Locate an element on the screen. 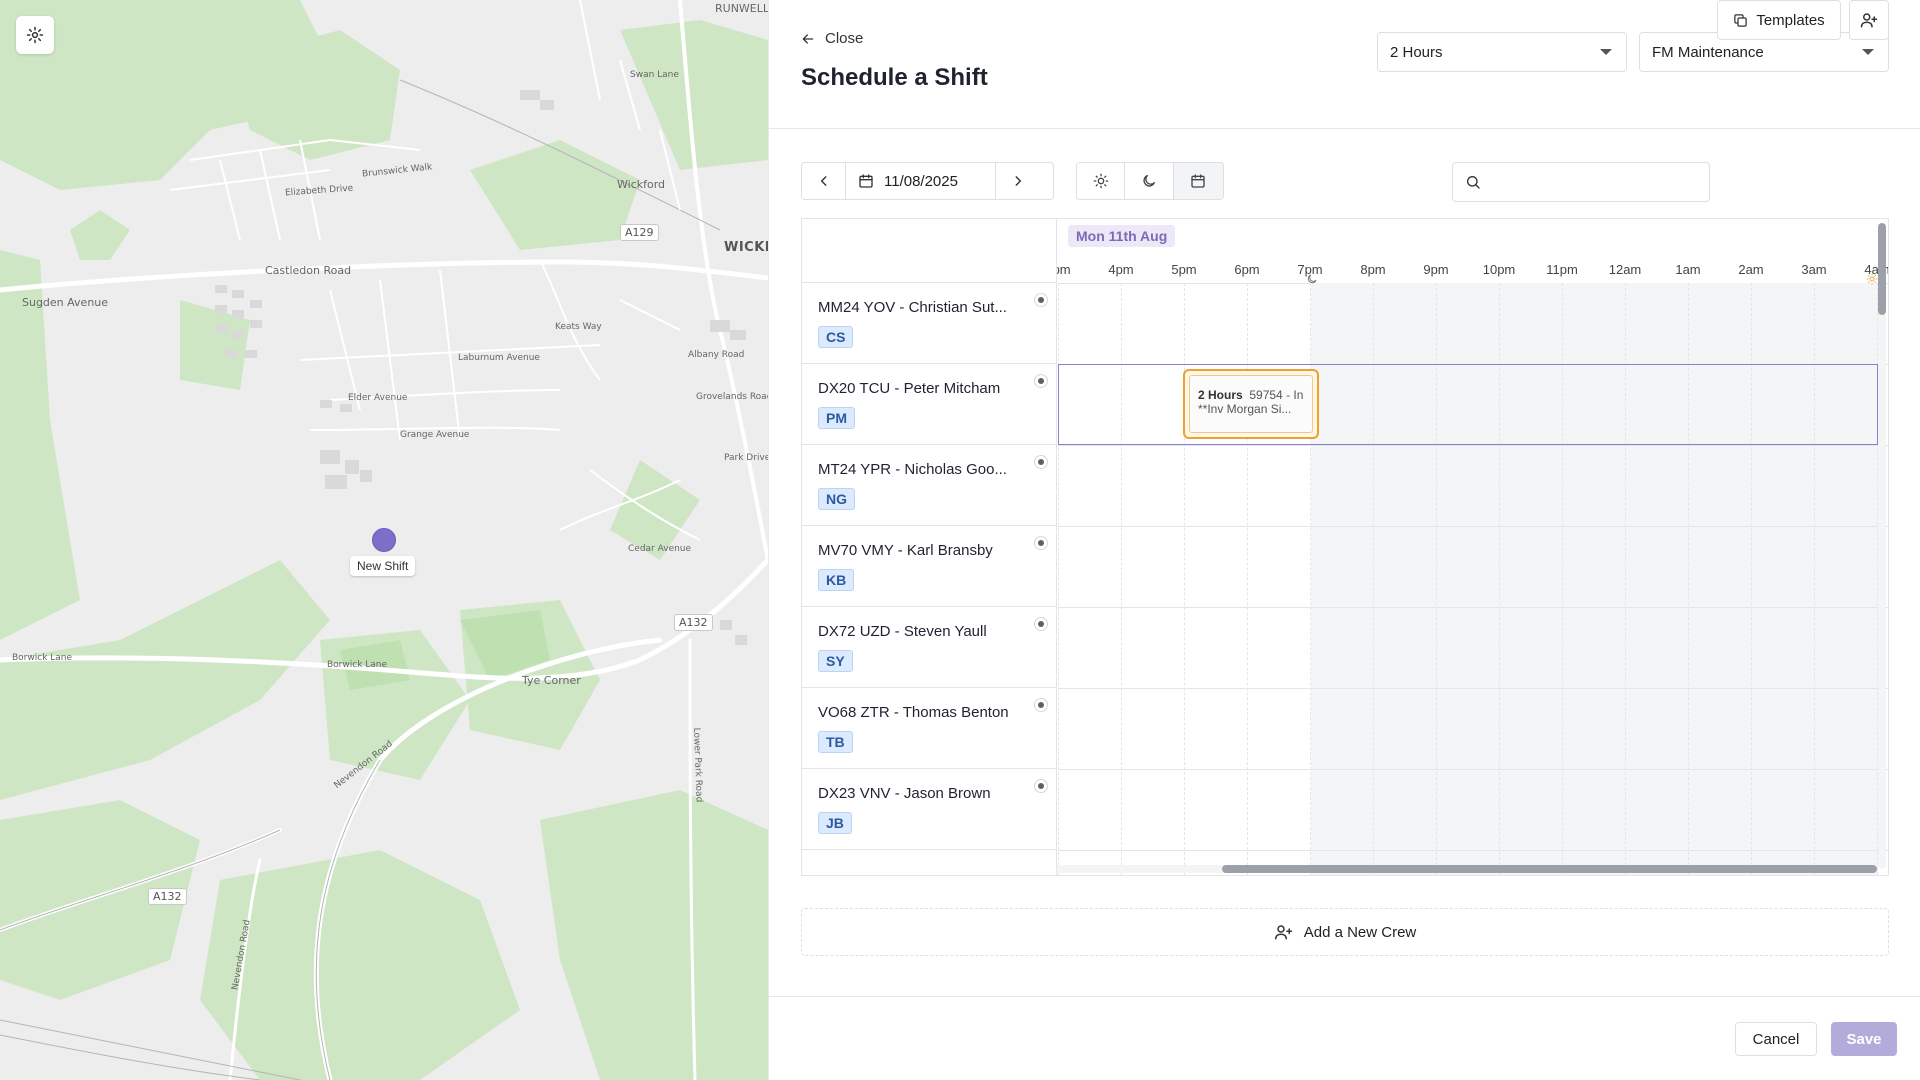 Image resolution: width=1920 pixels, height=1080 pixels. add-crew-button: Add a New Crew is located at coordinates (1345, 932).